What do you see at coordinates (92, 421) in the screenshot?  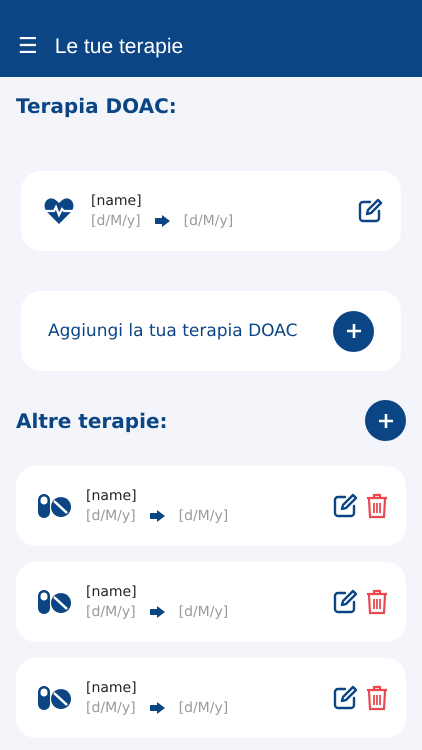 I see `section-heading: Altre terapie:` at bounding box center [92, 421].